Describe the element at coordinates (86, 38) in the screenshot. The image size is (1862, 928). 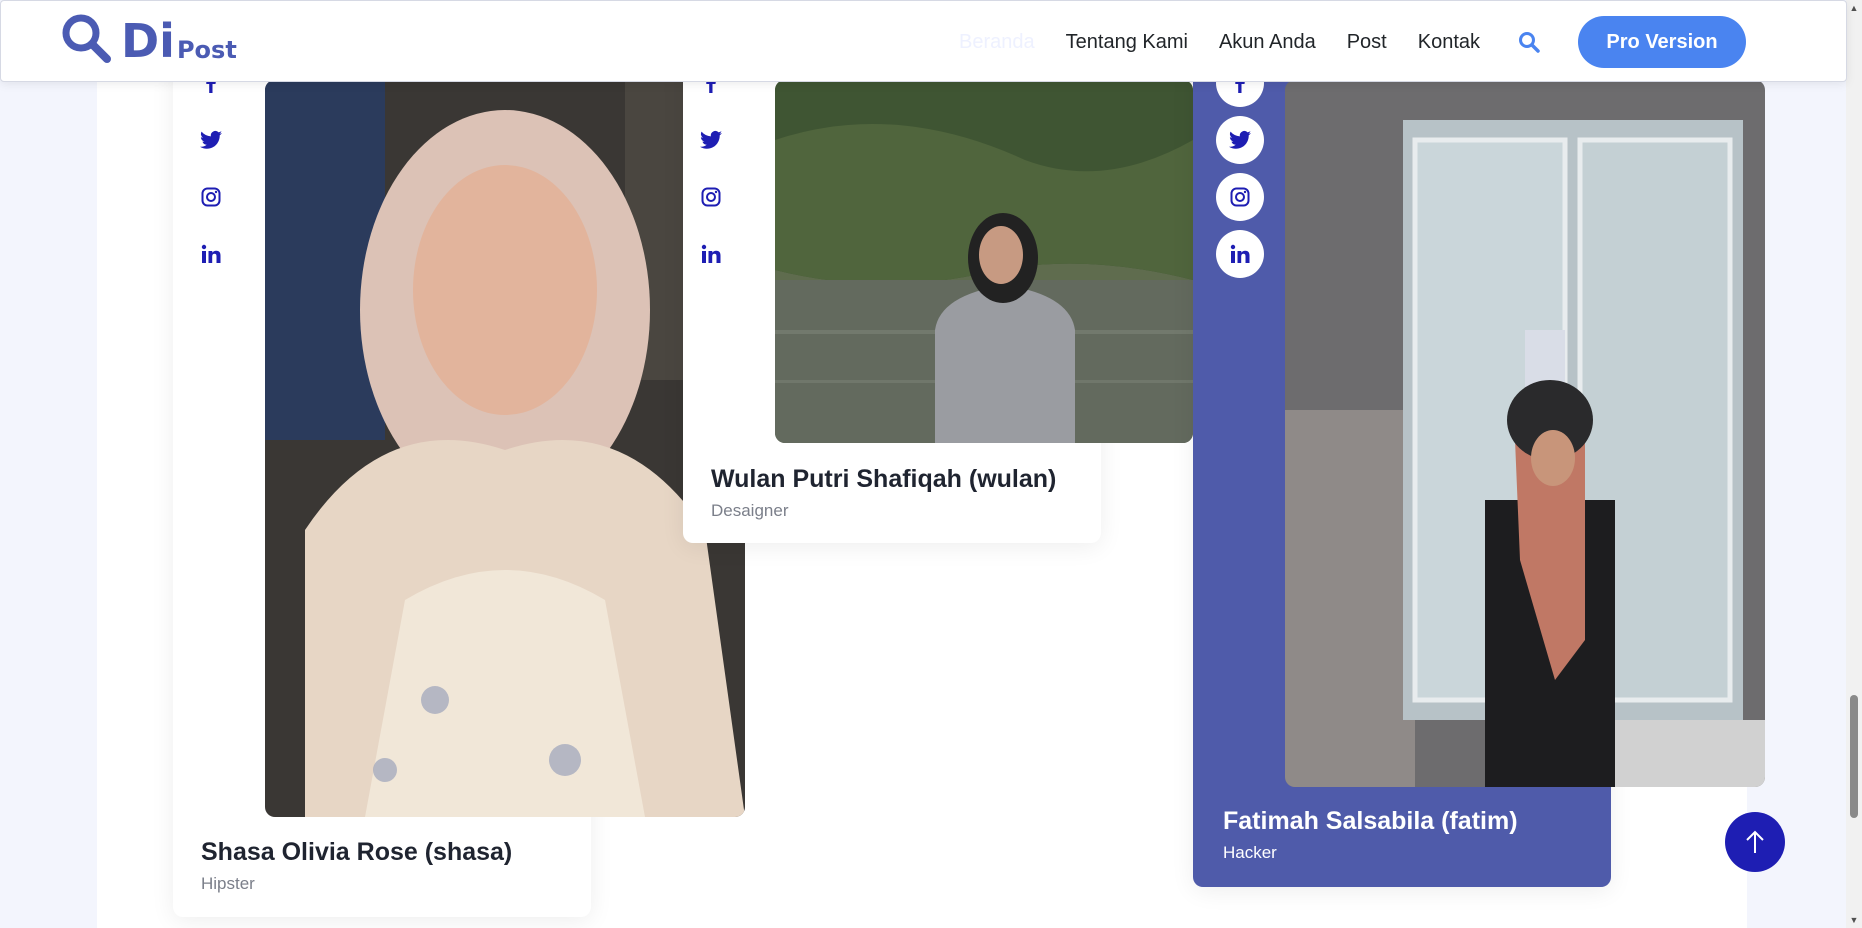
I see `magnifier-logo-icon` at that location.